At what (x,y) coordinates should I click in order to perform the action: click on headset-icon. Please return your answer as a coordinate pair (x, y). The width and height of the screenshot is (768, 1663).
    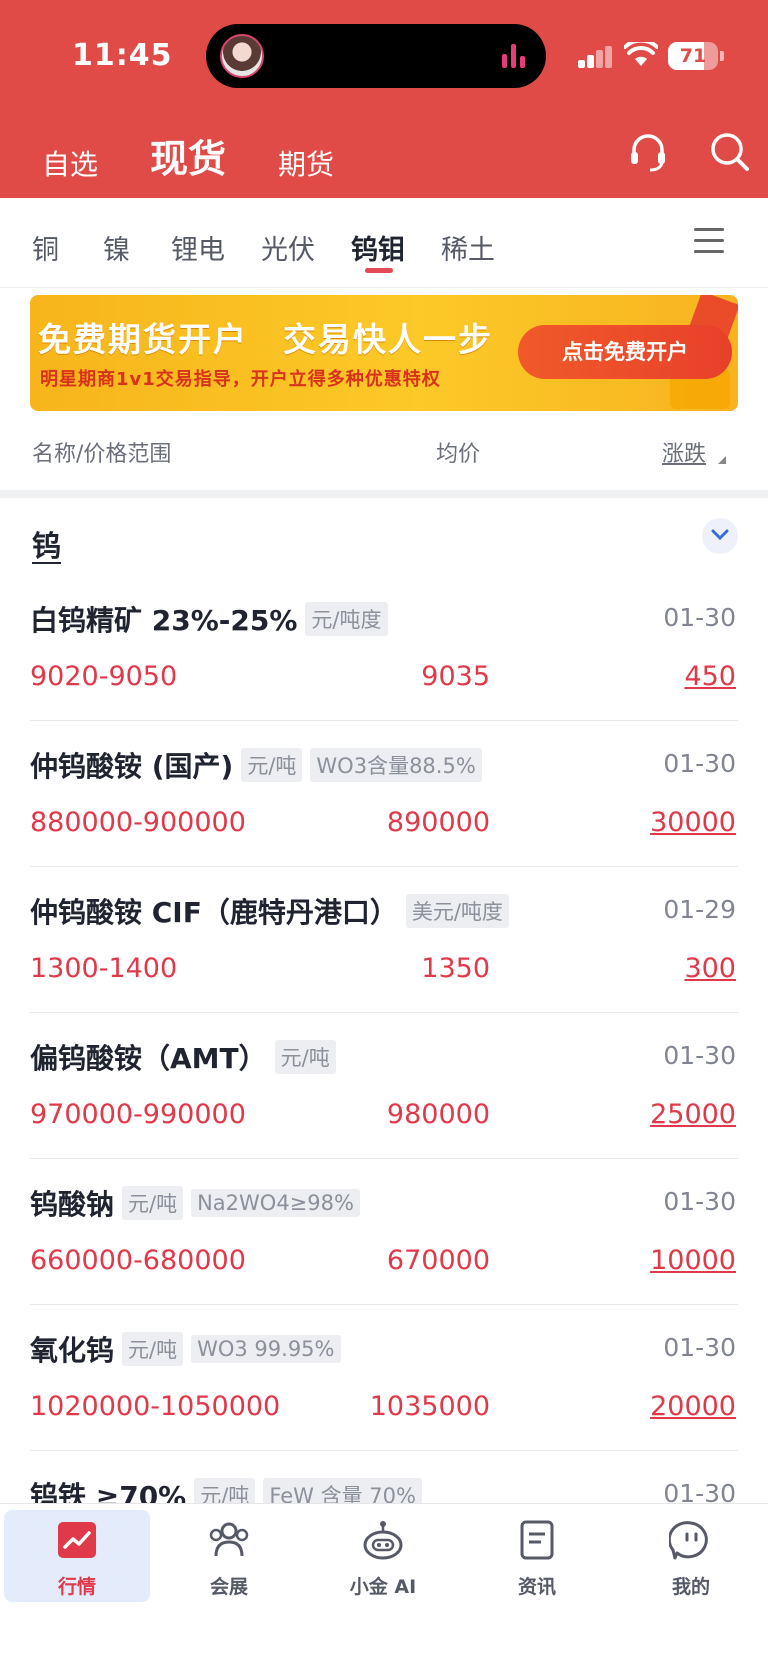
    Looking at the image, I should click on (648, 152).